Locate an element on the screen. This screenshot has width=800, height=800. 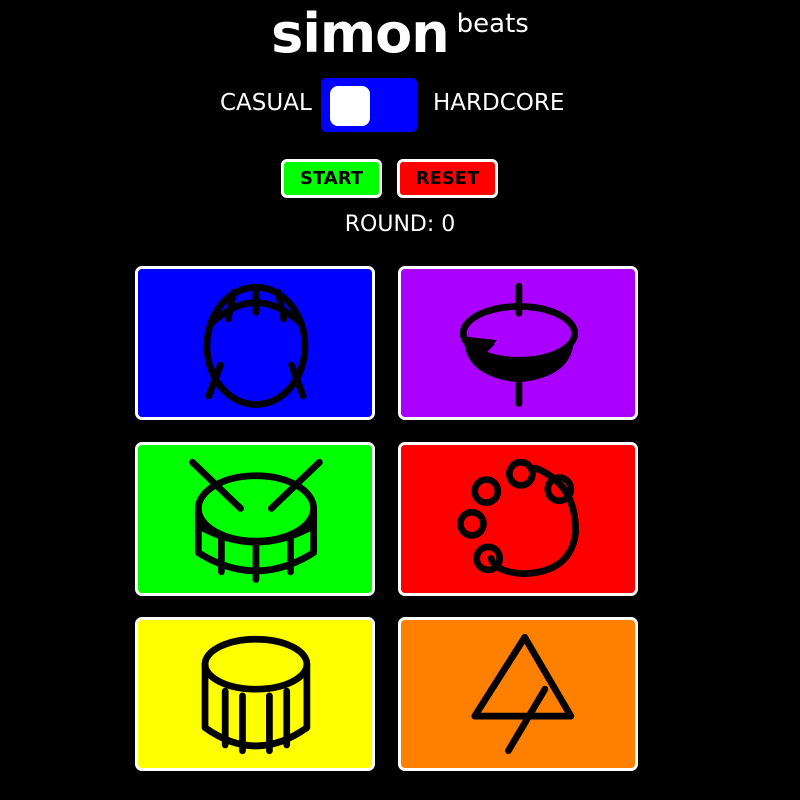
title-sub: beats is located at coordinates (492, 24).